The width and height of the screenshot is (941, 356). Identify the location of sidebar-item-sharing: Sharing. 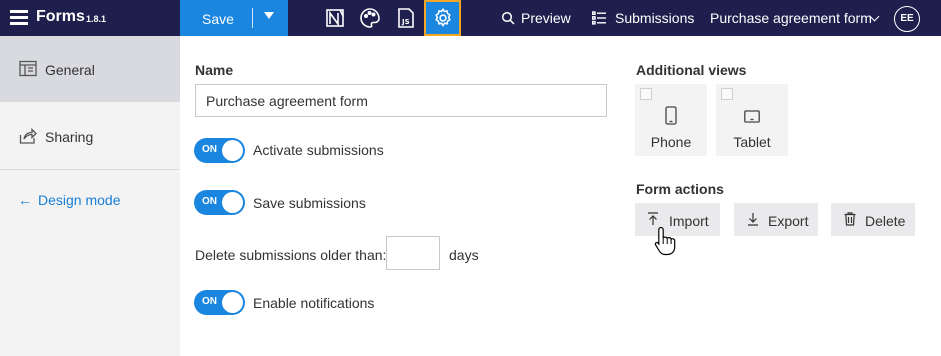
(90, 136).